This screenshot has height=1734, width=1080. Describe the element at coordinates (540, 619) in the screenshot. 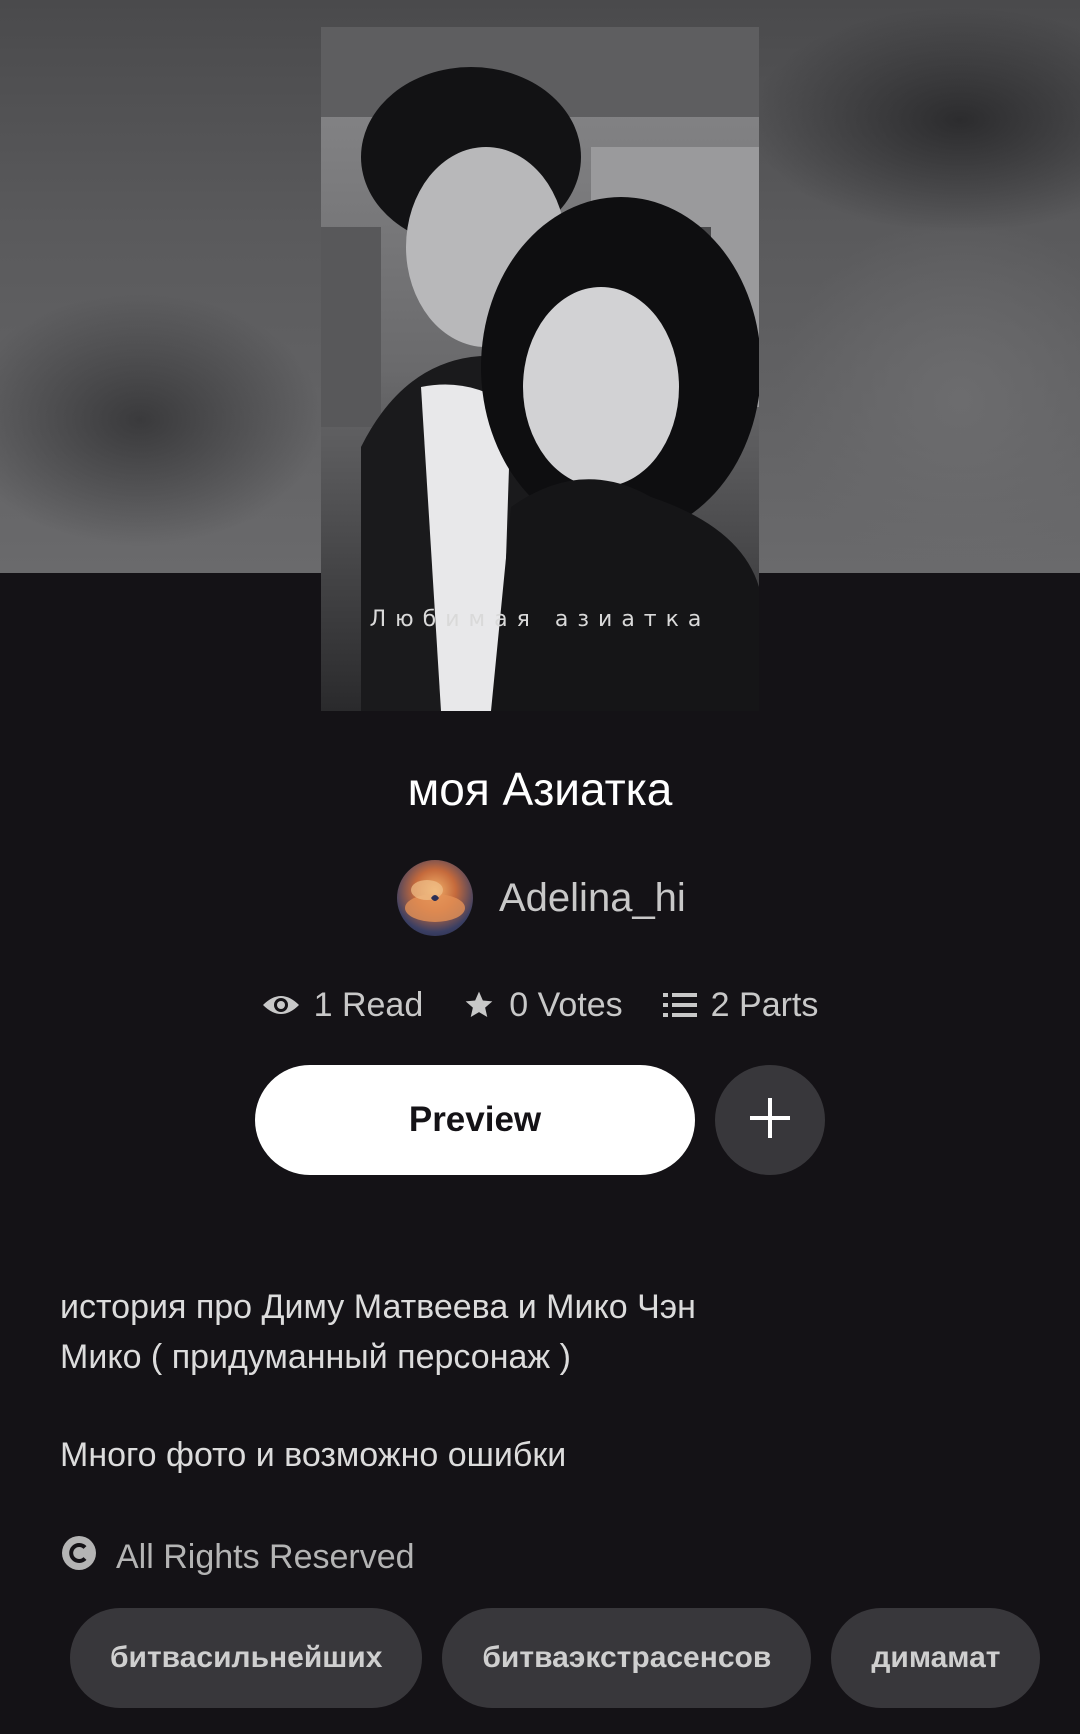

I see `cover-title-text: Любимая азиатка` at that location.